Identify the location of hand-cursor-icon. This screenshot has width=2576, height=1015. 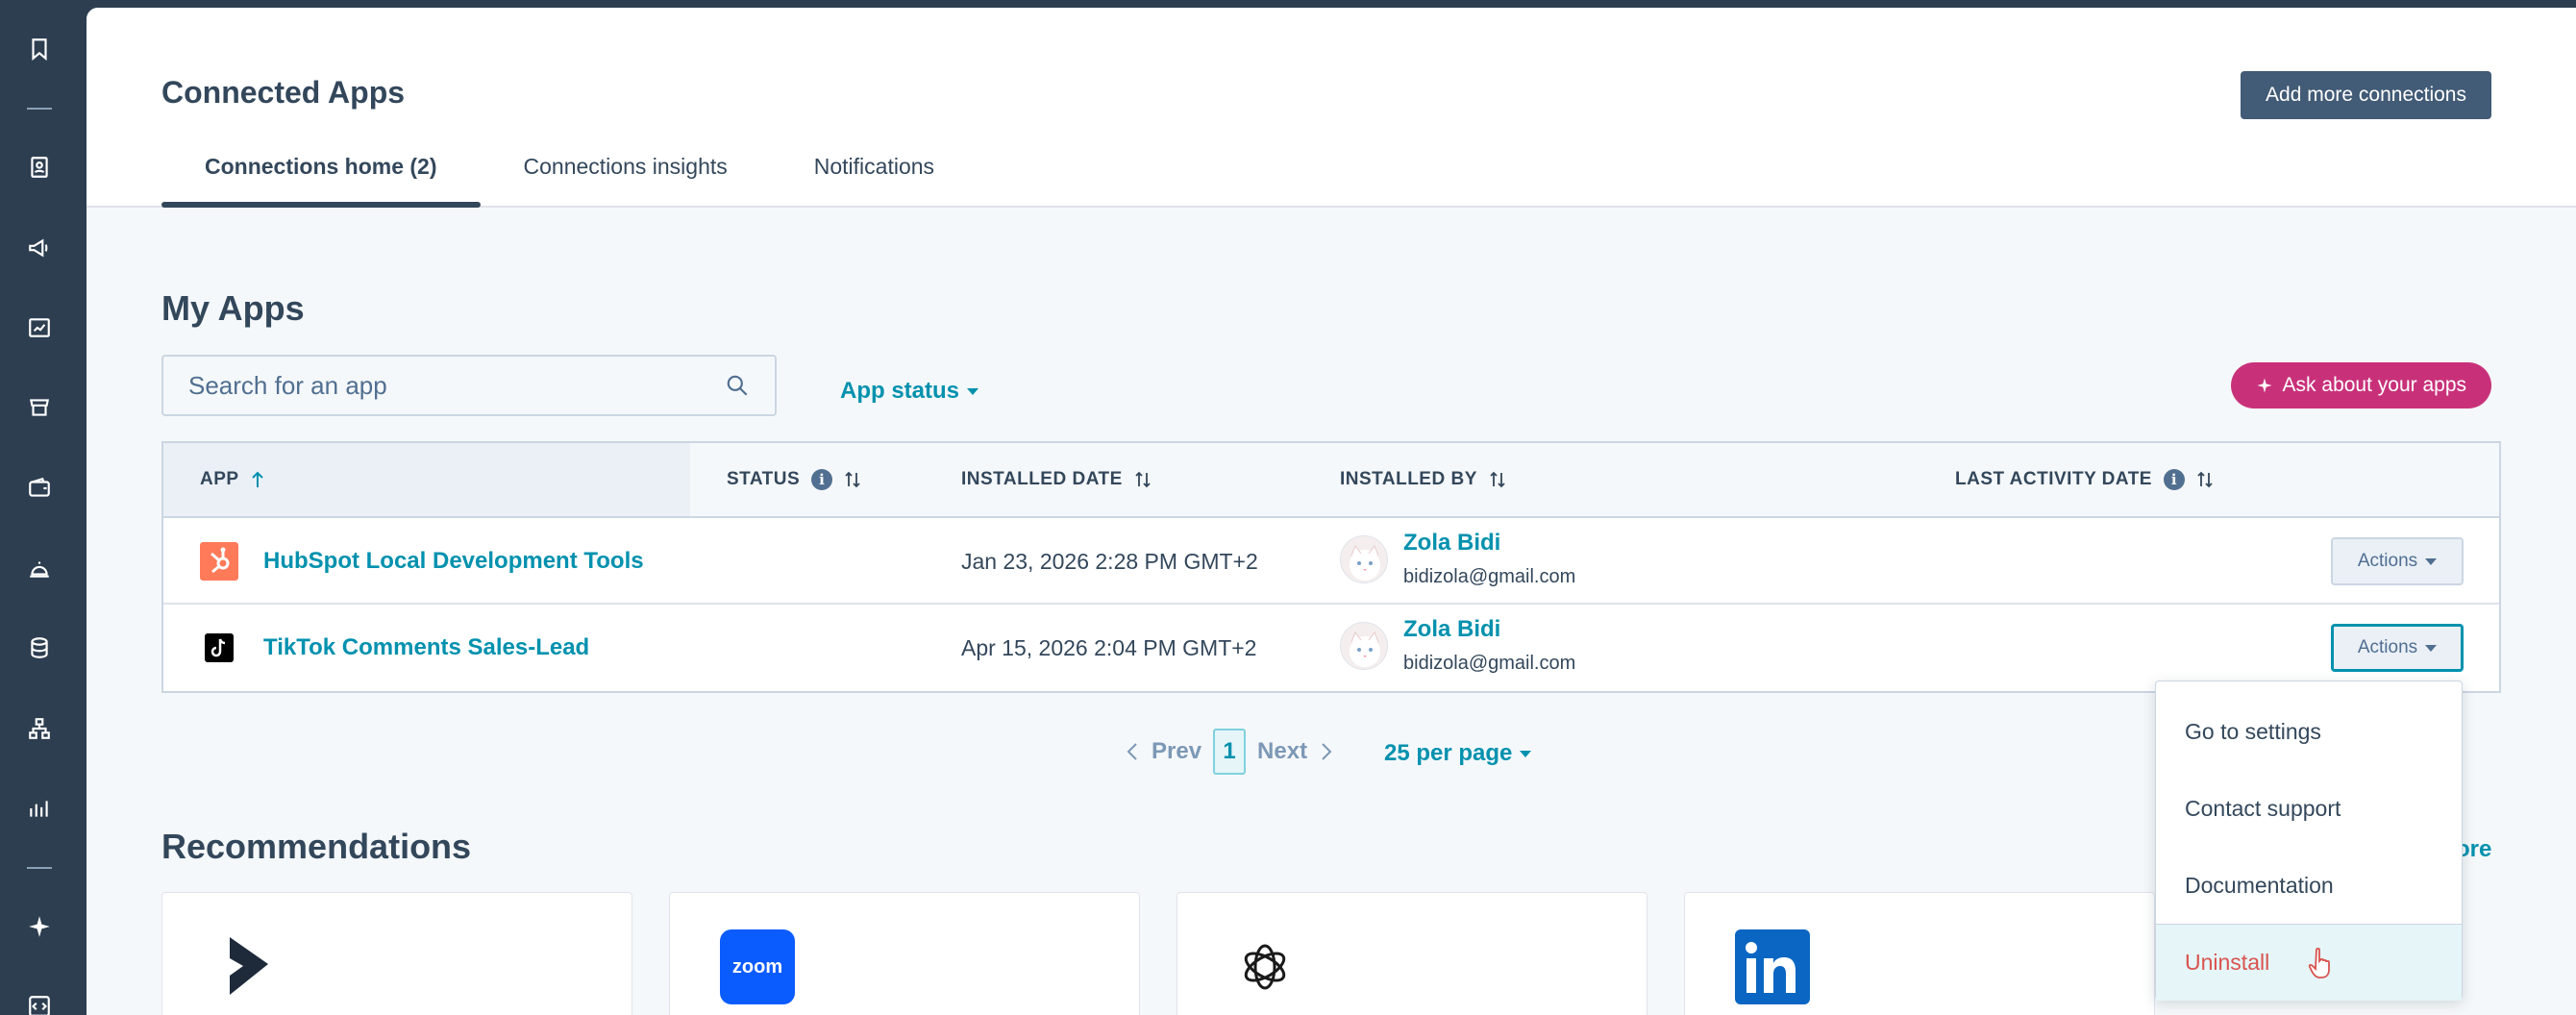
(2319, 962).